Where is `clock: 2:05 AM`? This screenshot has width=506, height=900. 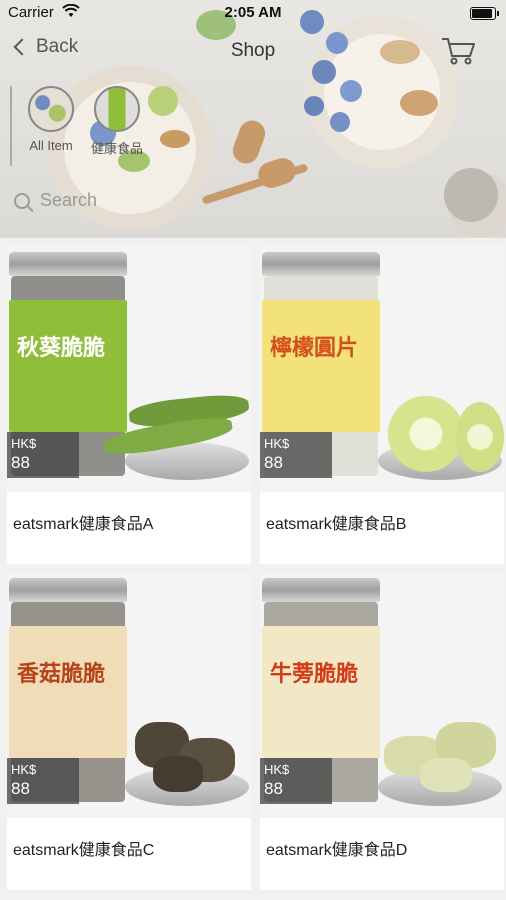
clock: 2:05 AM is located at coordinates (253, 12).